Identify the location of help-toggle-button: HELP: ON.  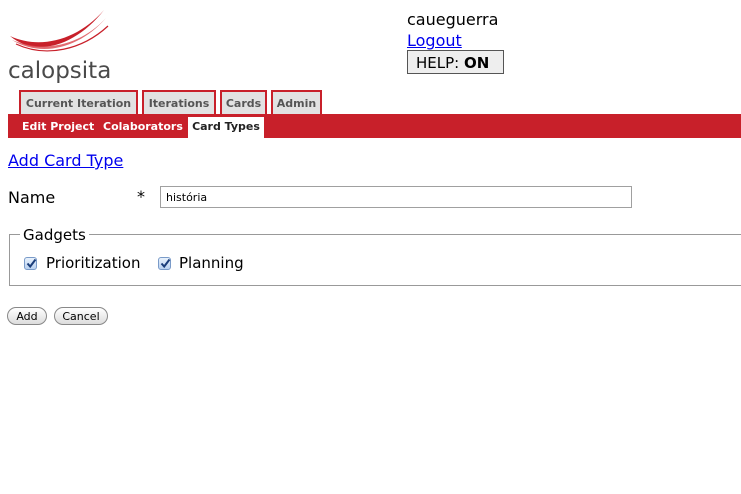
(455, 62).